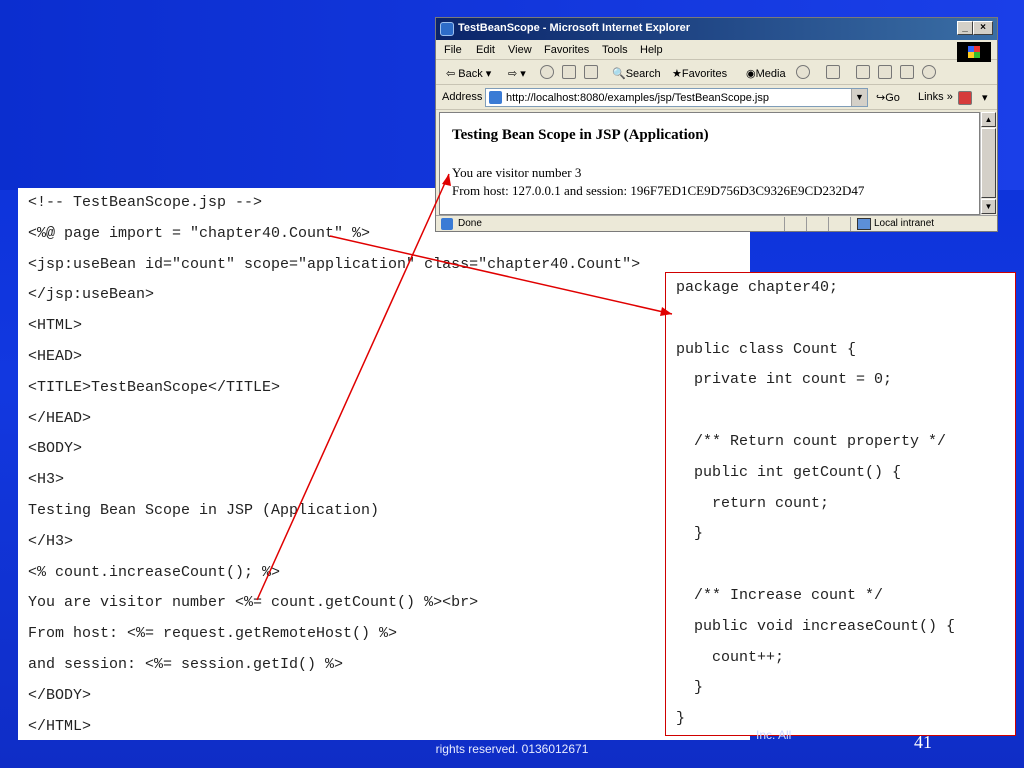  I want to click on java-code-line: public class Count {, so click(766, 349).